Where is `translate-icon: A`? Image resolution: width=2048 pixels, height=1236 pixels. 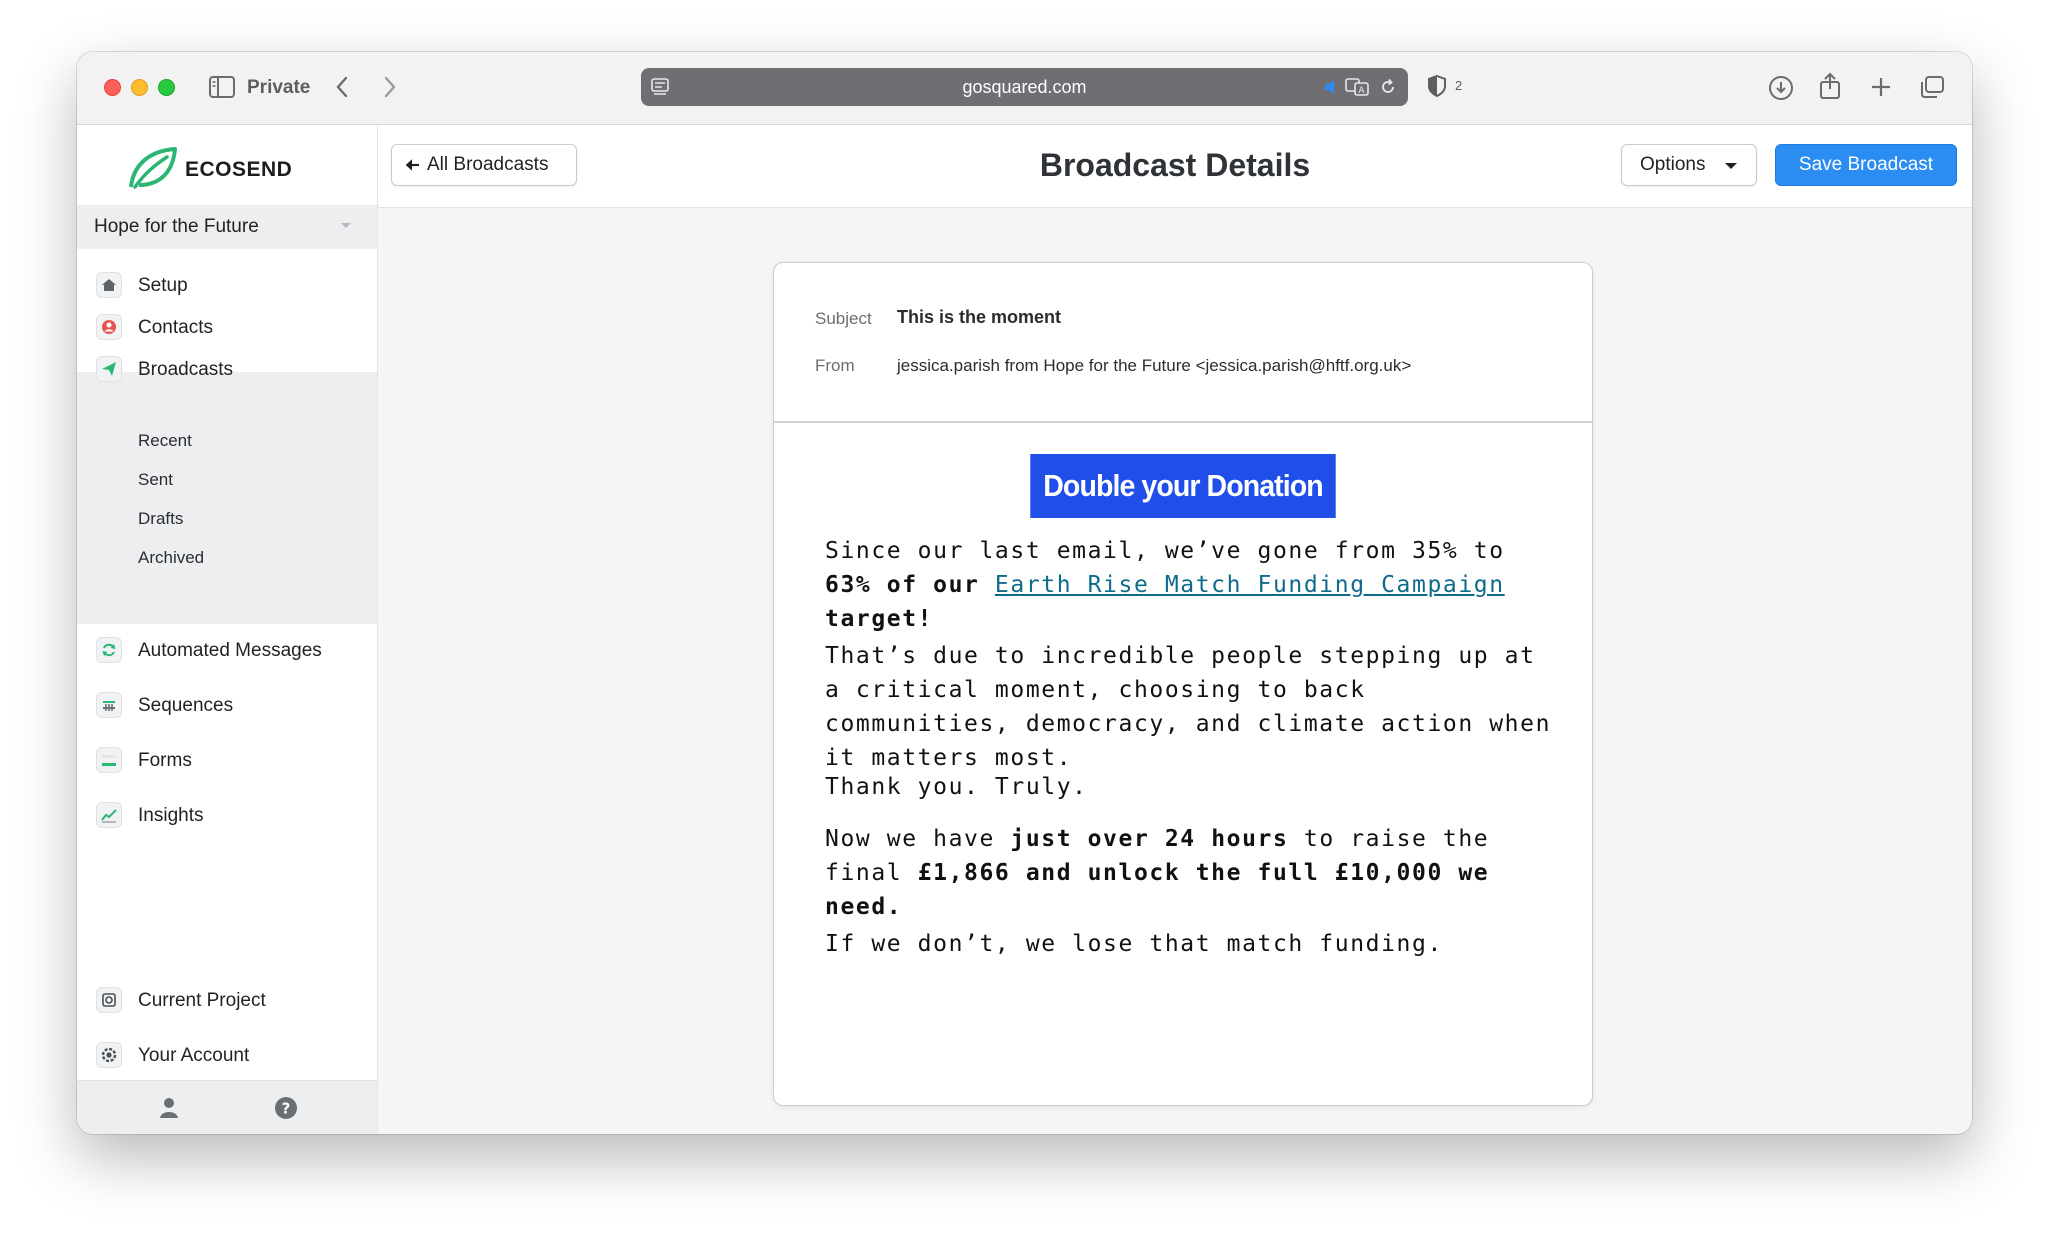 translate-icon: A is located at coordinates (1357, 87).